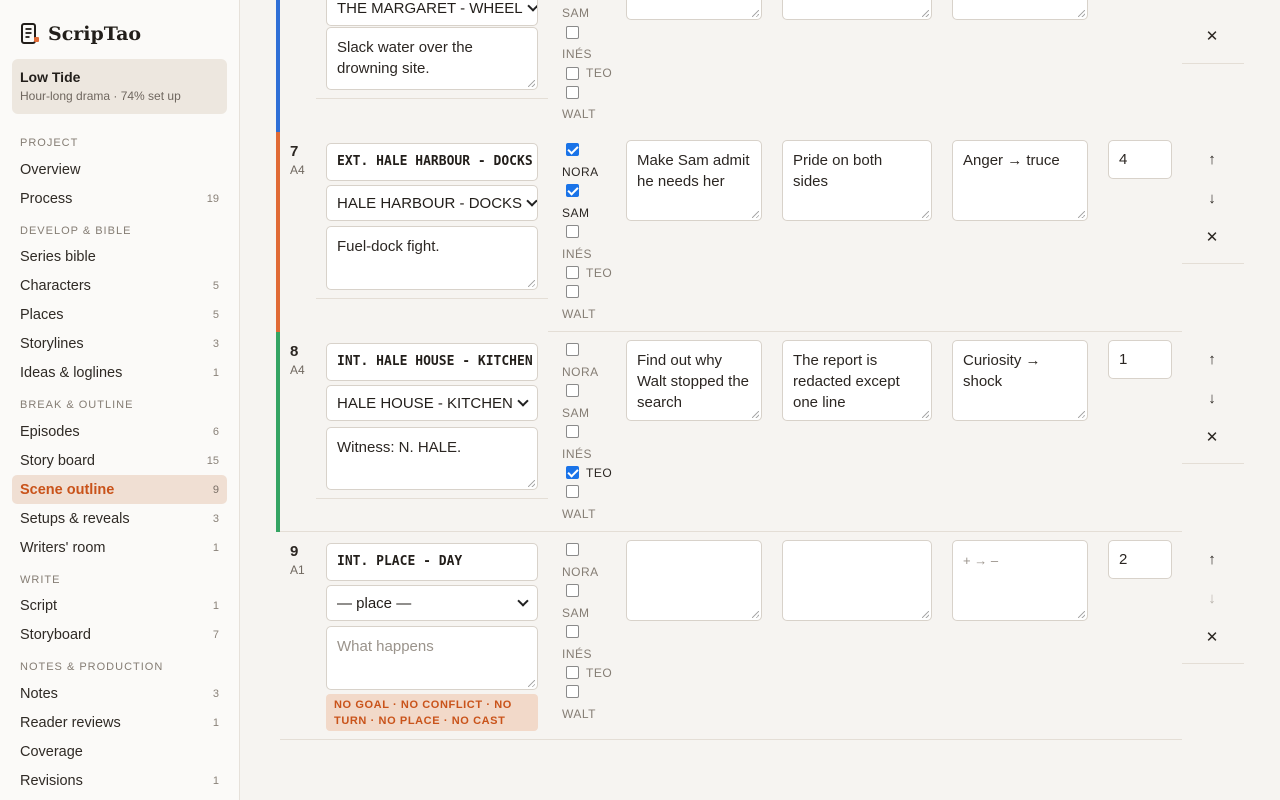 The width and height of the screenshot is (1280, 800). What do you see at coordinates (119, 256) in the screenshot?
I see `sidebar-item-series-bible: Series bible` at bounding box center [119, 256].